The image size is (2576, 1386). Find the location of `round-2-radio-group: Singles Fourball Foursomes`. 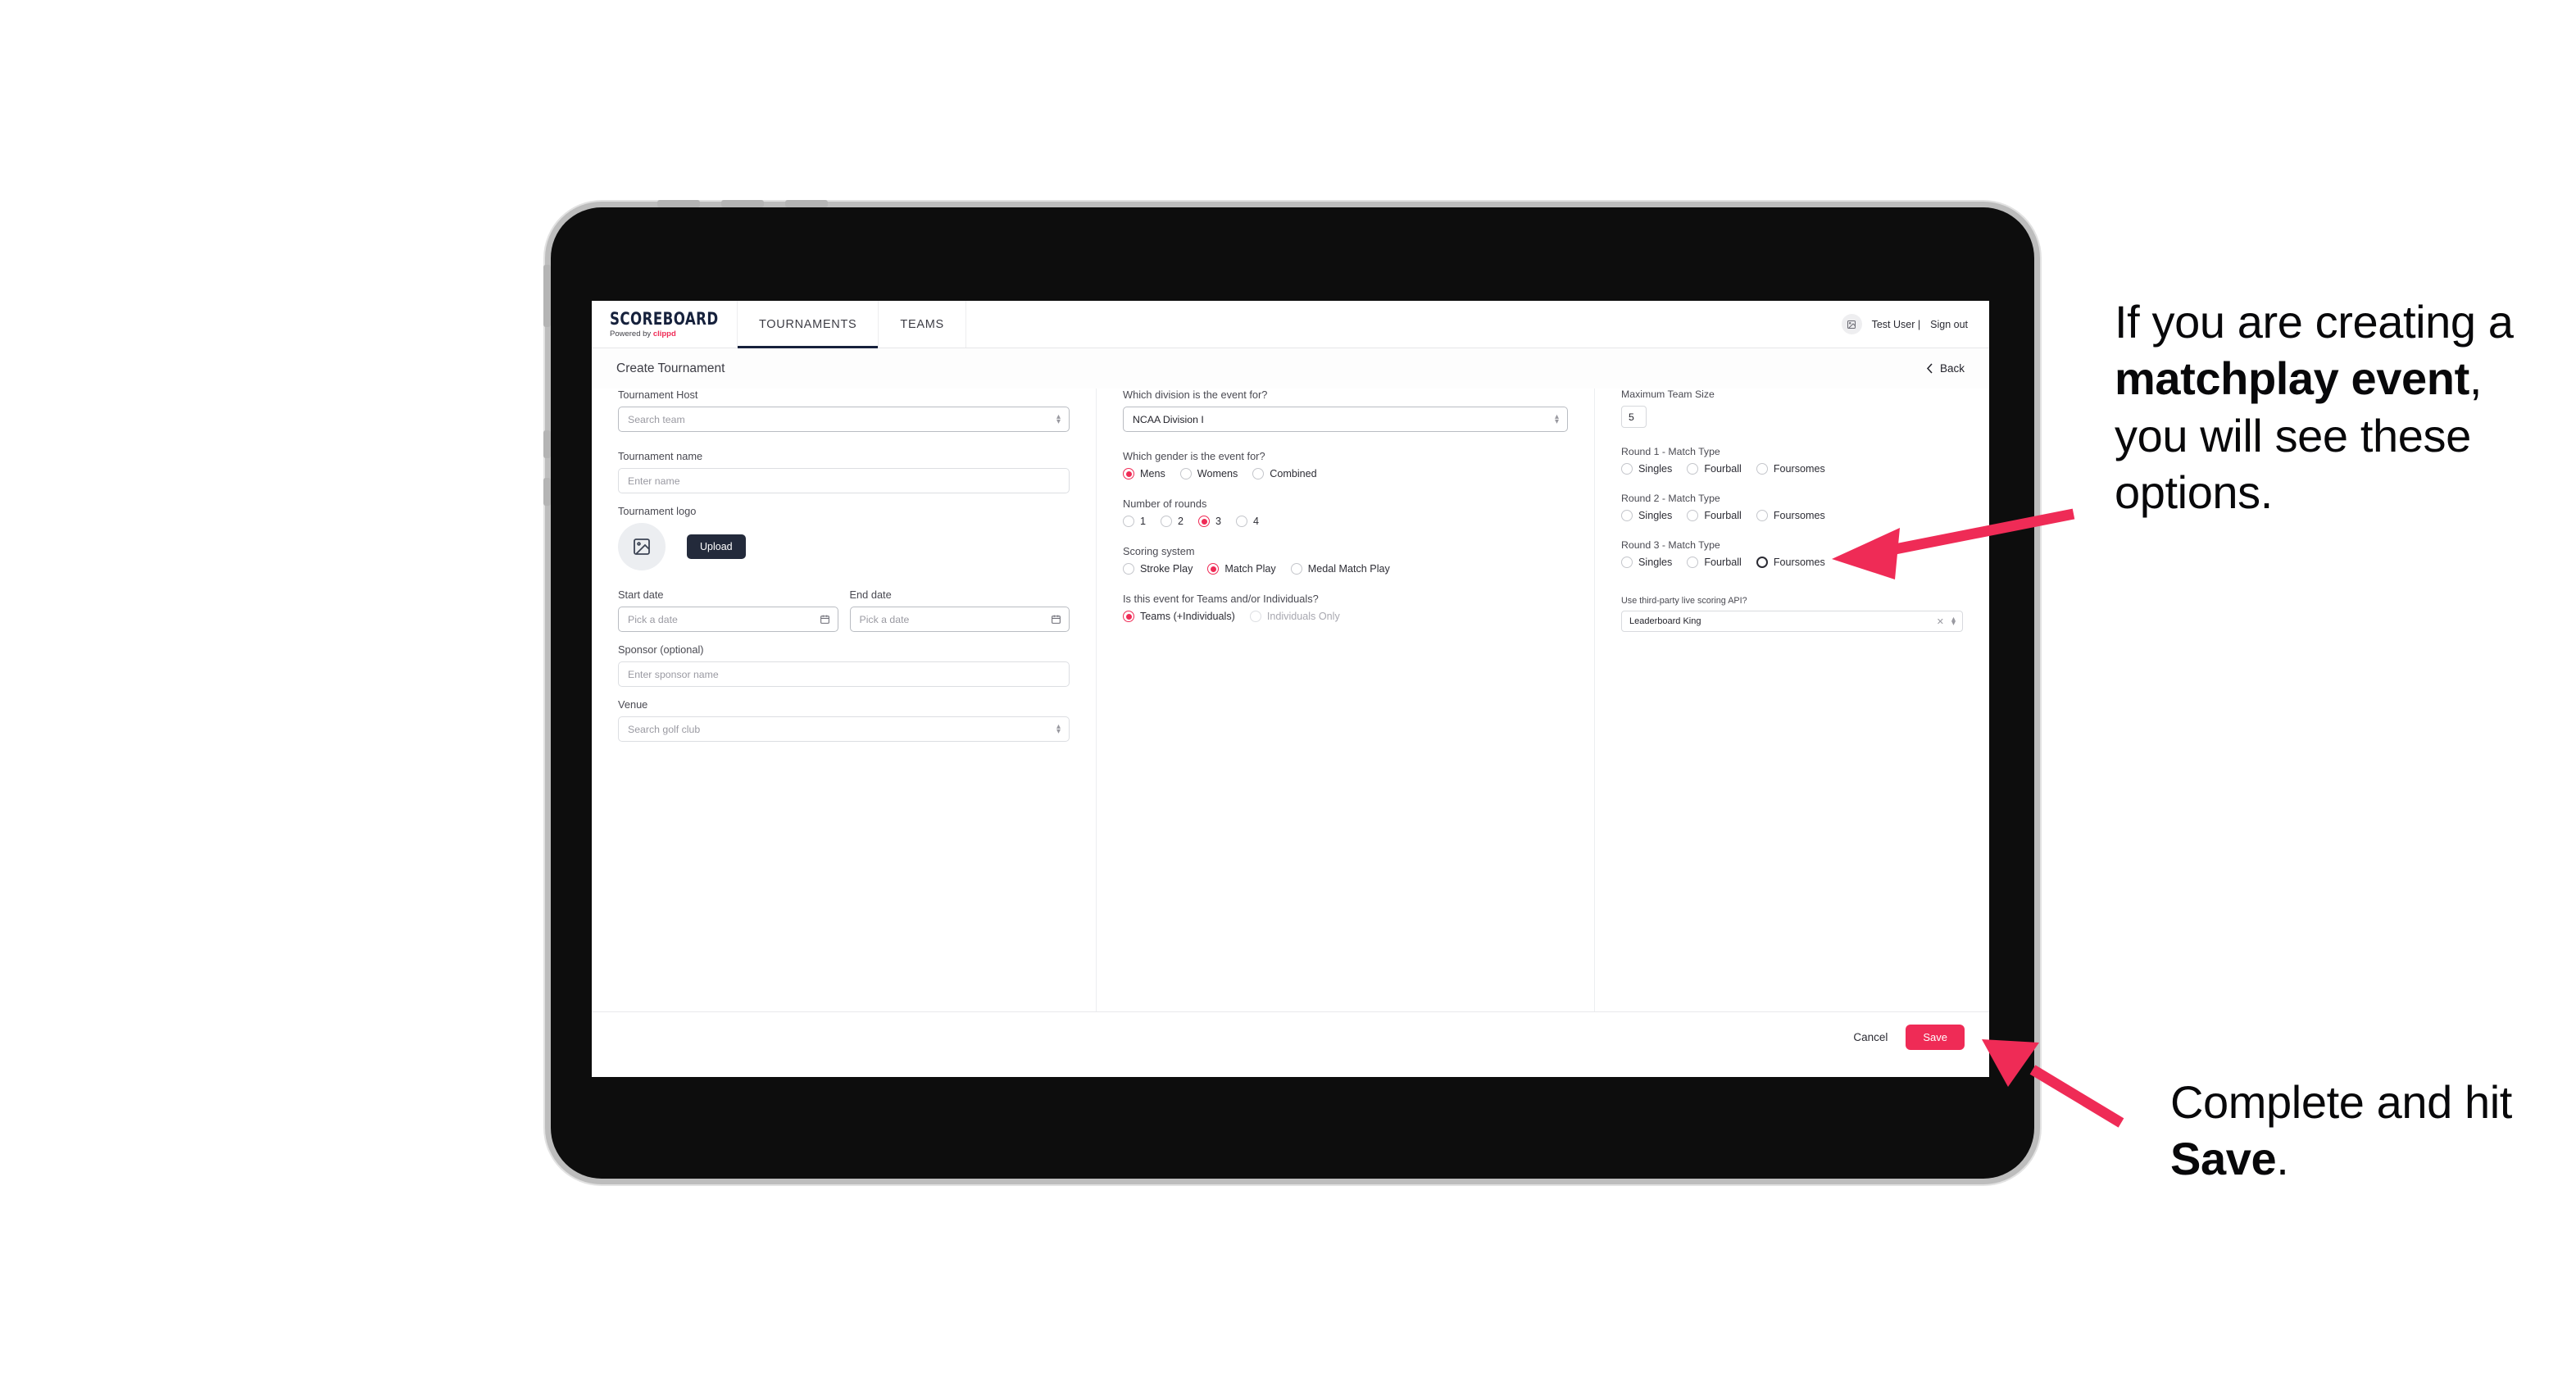

round-2-radio-group: Singles Fourball Foursomes is located at coordinates (1792, 515).